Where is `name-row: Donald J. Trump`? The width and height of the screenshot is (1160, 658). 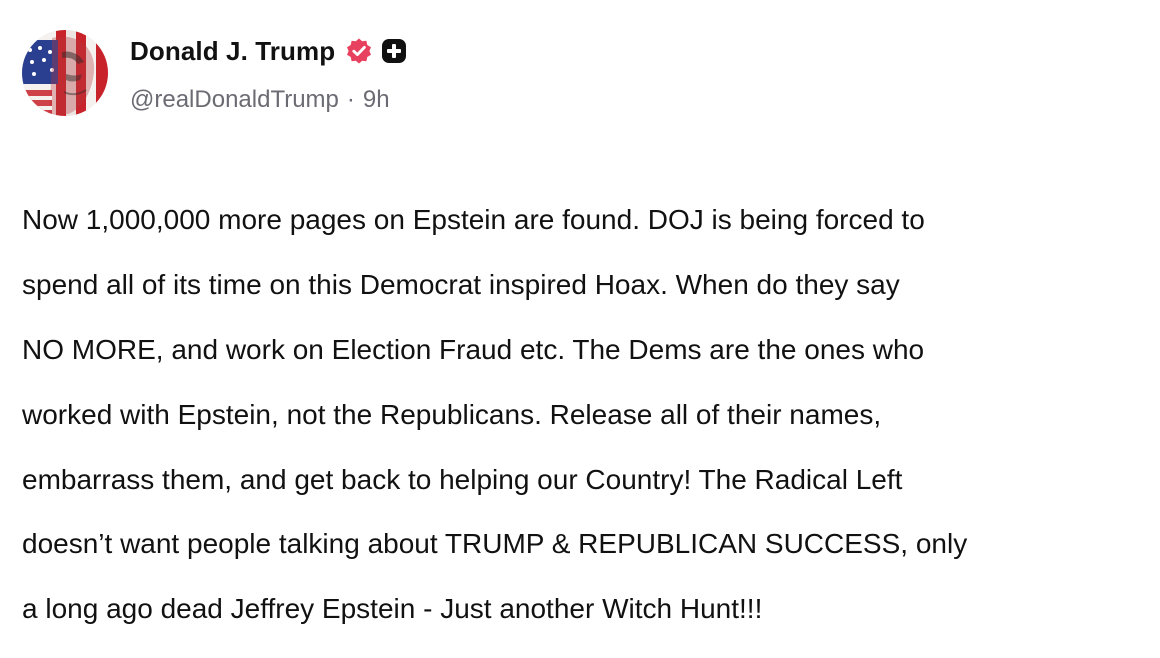 name-row: Donald J. Trump is located at coordinates (268, 51).